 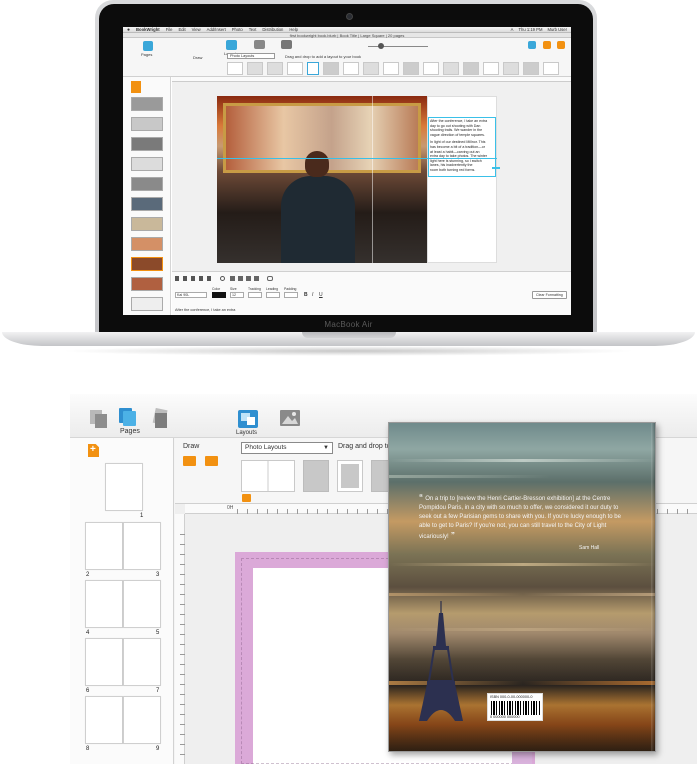 I want to click on all-pages-icon, so click(x=99, y=419).